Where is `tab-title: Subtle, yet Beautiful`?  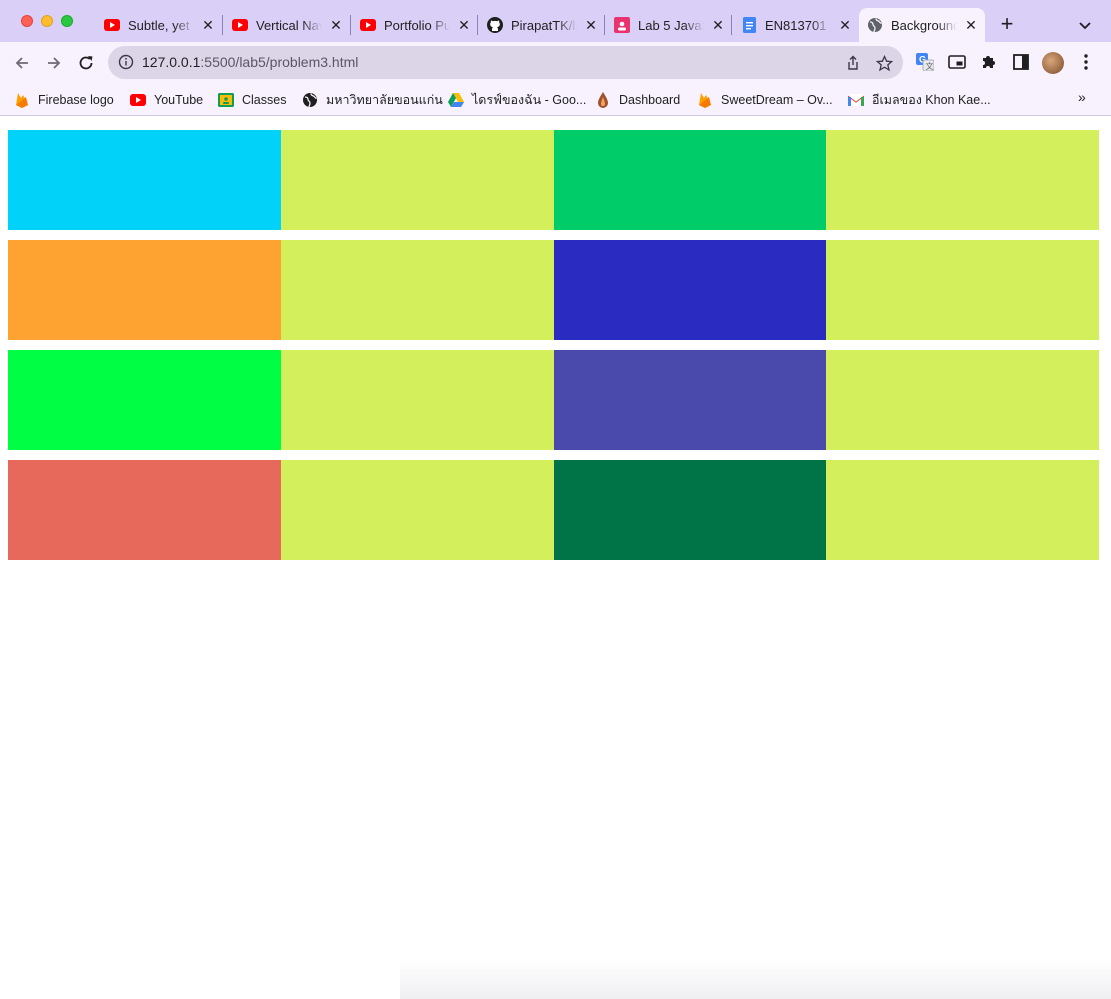
tab-title: Subtle, yet Beautiful is located at coordinates (161, 25).